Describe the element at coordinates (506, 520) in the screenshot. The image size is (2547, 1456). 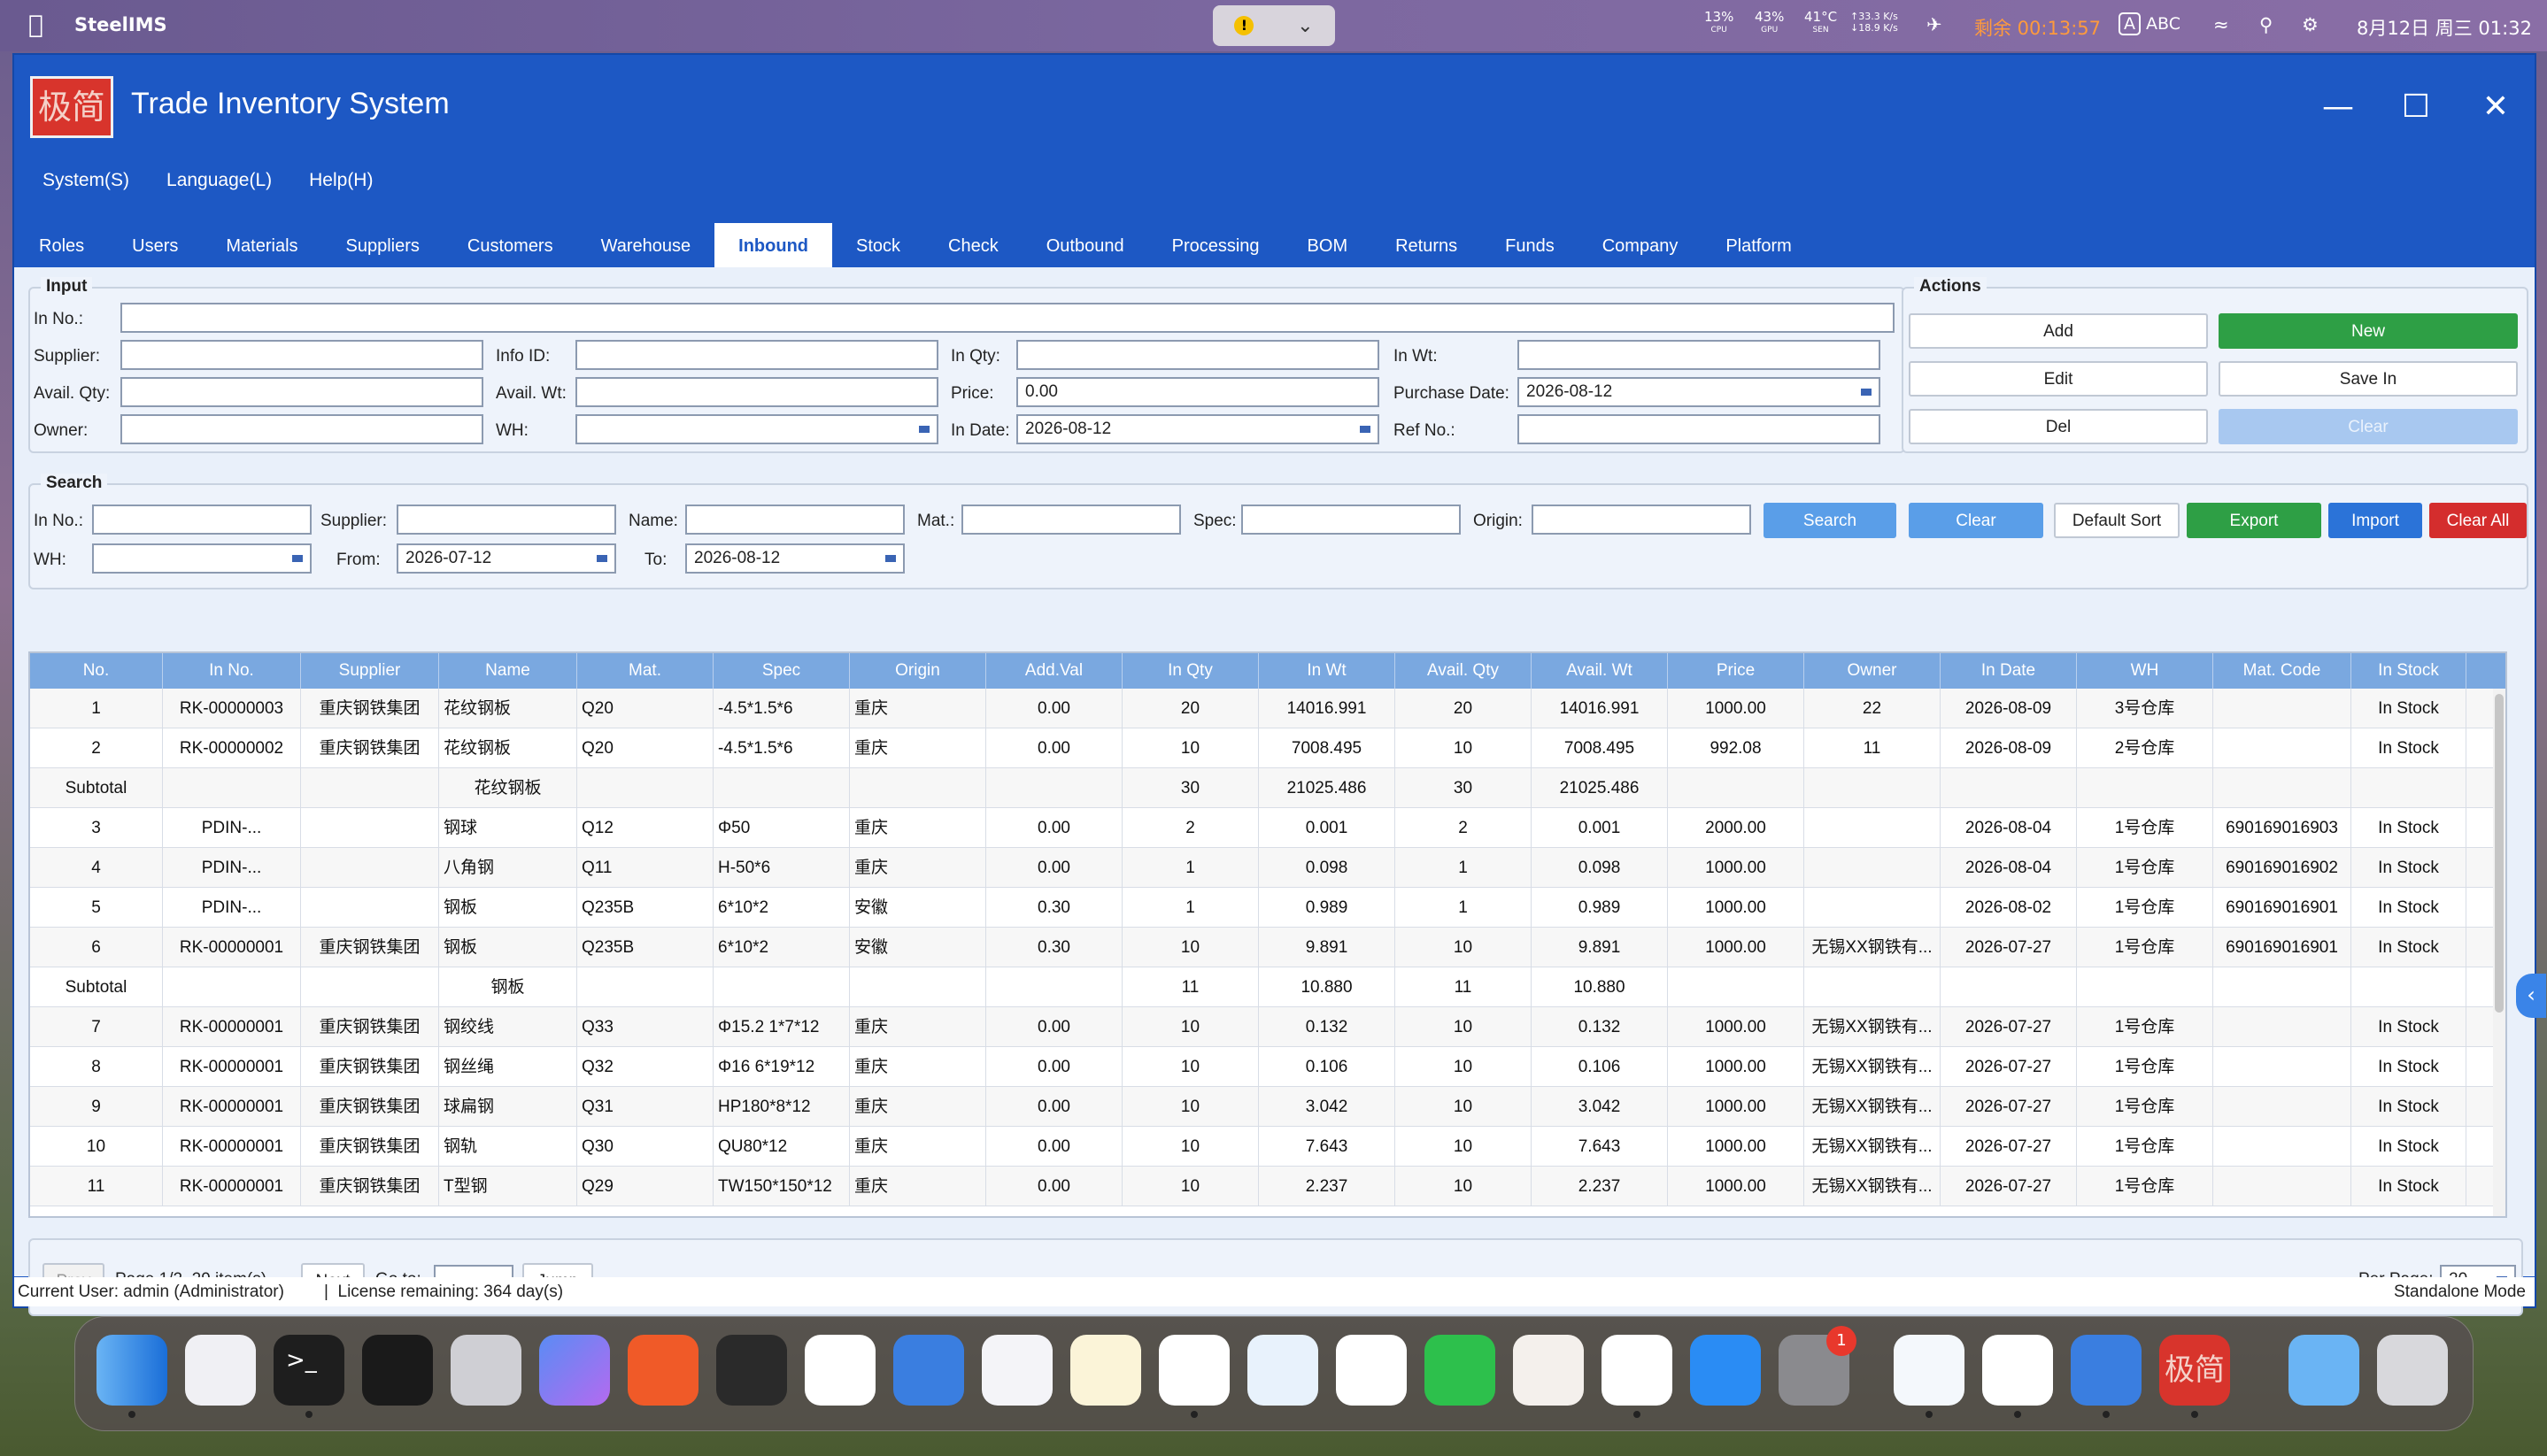
I see `search-supplier-input` at that location.